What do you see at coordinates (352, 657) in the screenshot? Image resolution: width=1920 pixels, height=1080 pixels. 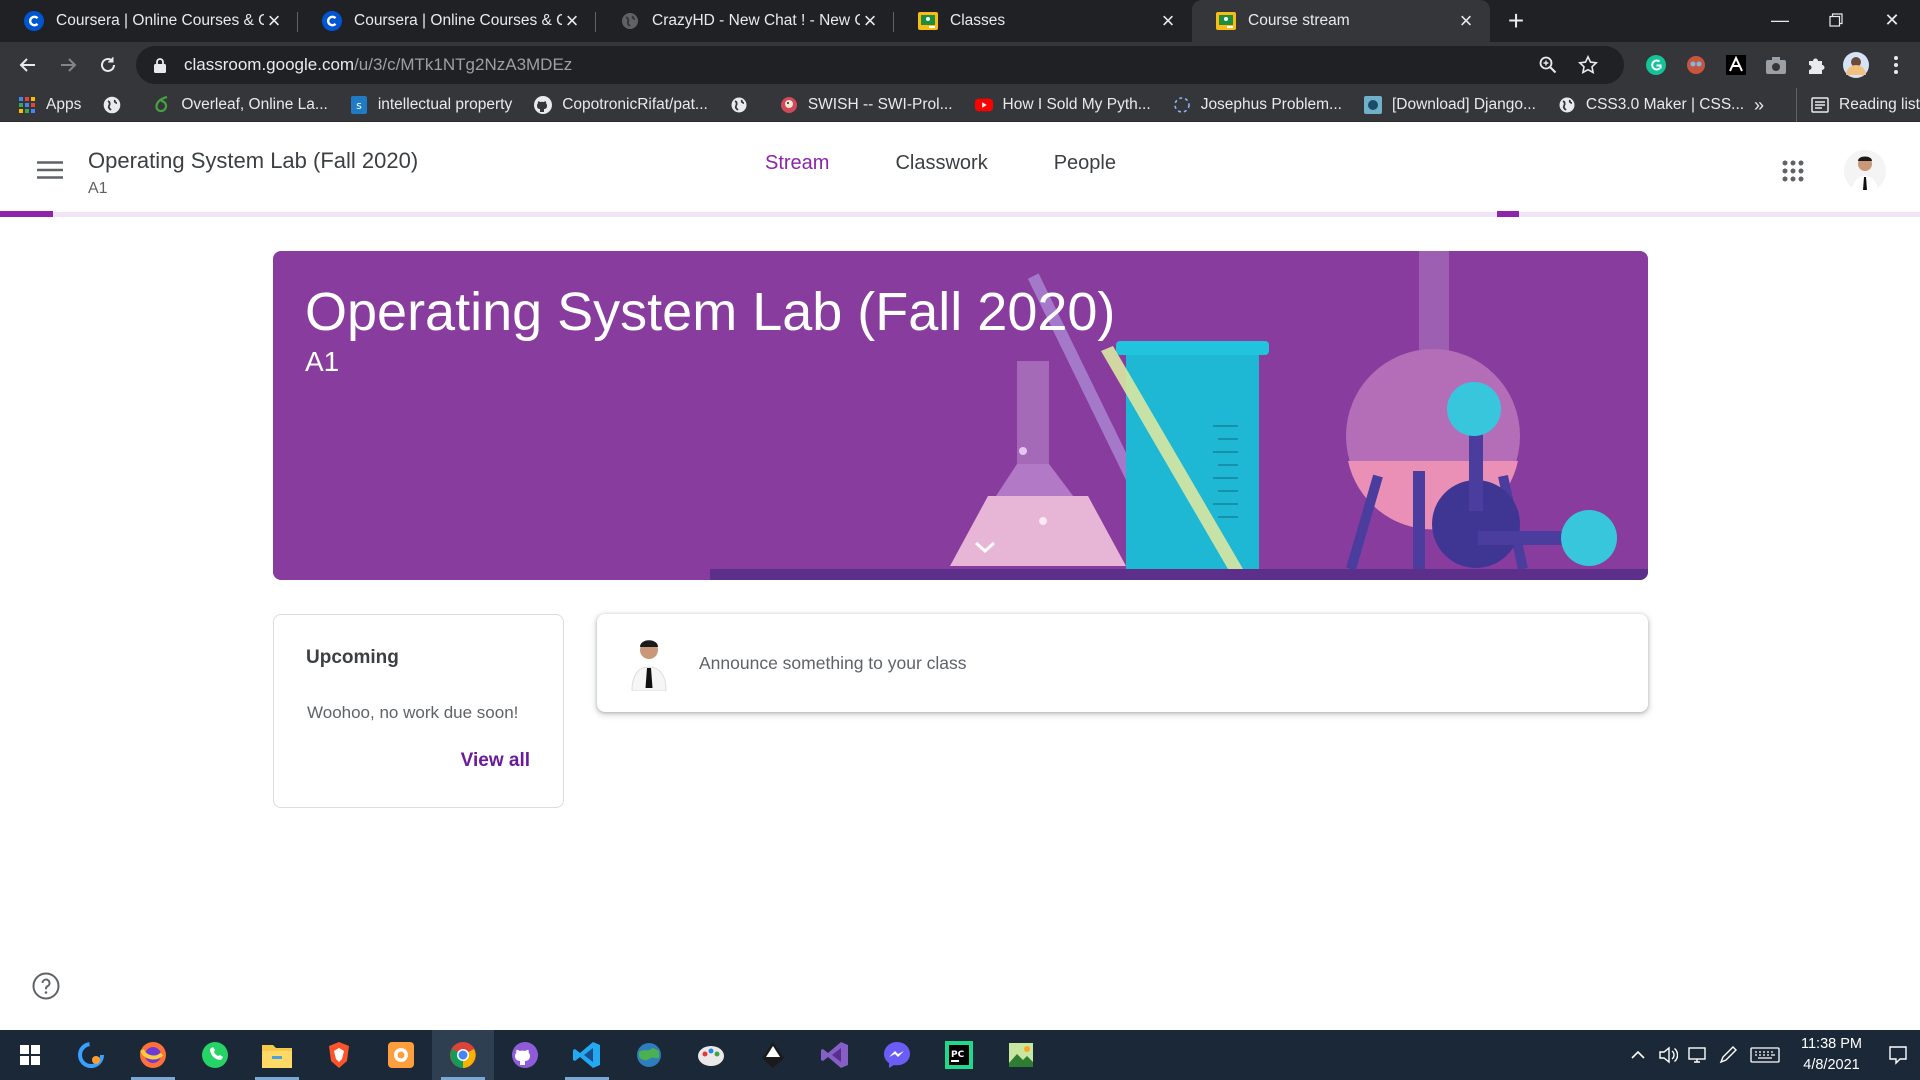 I see `upcoming-title: Upcoming` at bounding box center [352, 657].